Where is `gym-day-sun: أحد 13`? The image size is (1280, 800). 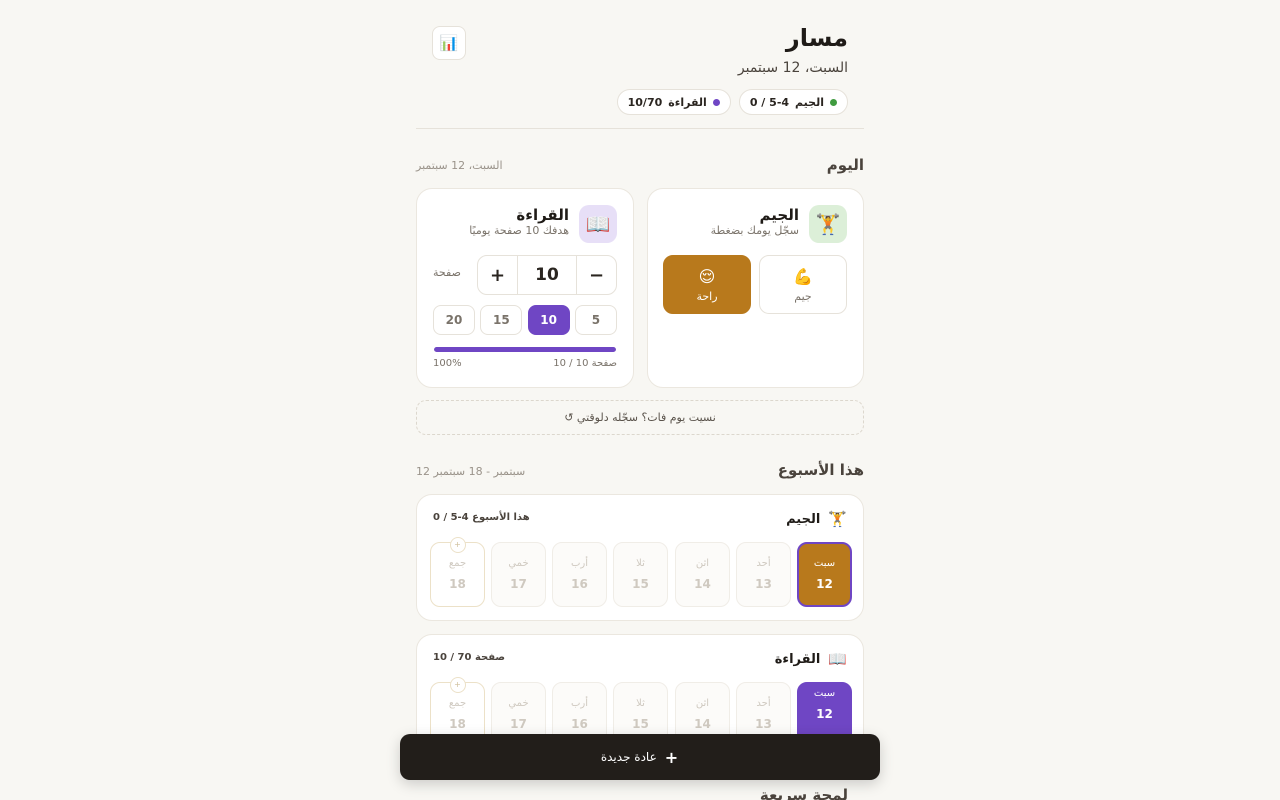
gym-day-sun: أحد 13 is located at coordinates (763, 574).